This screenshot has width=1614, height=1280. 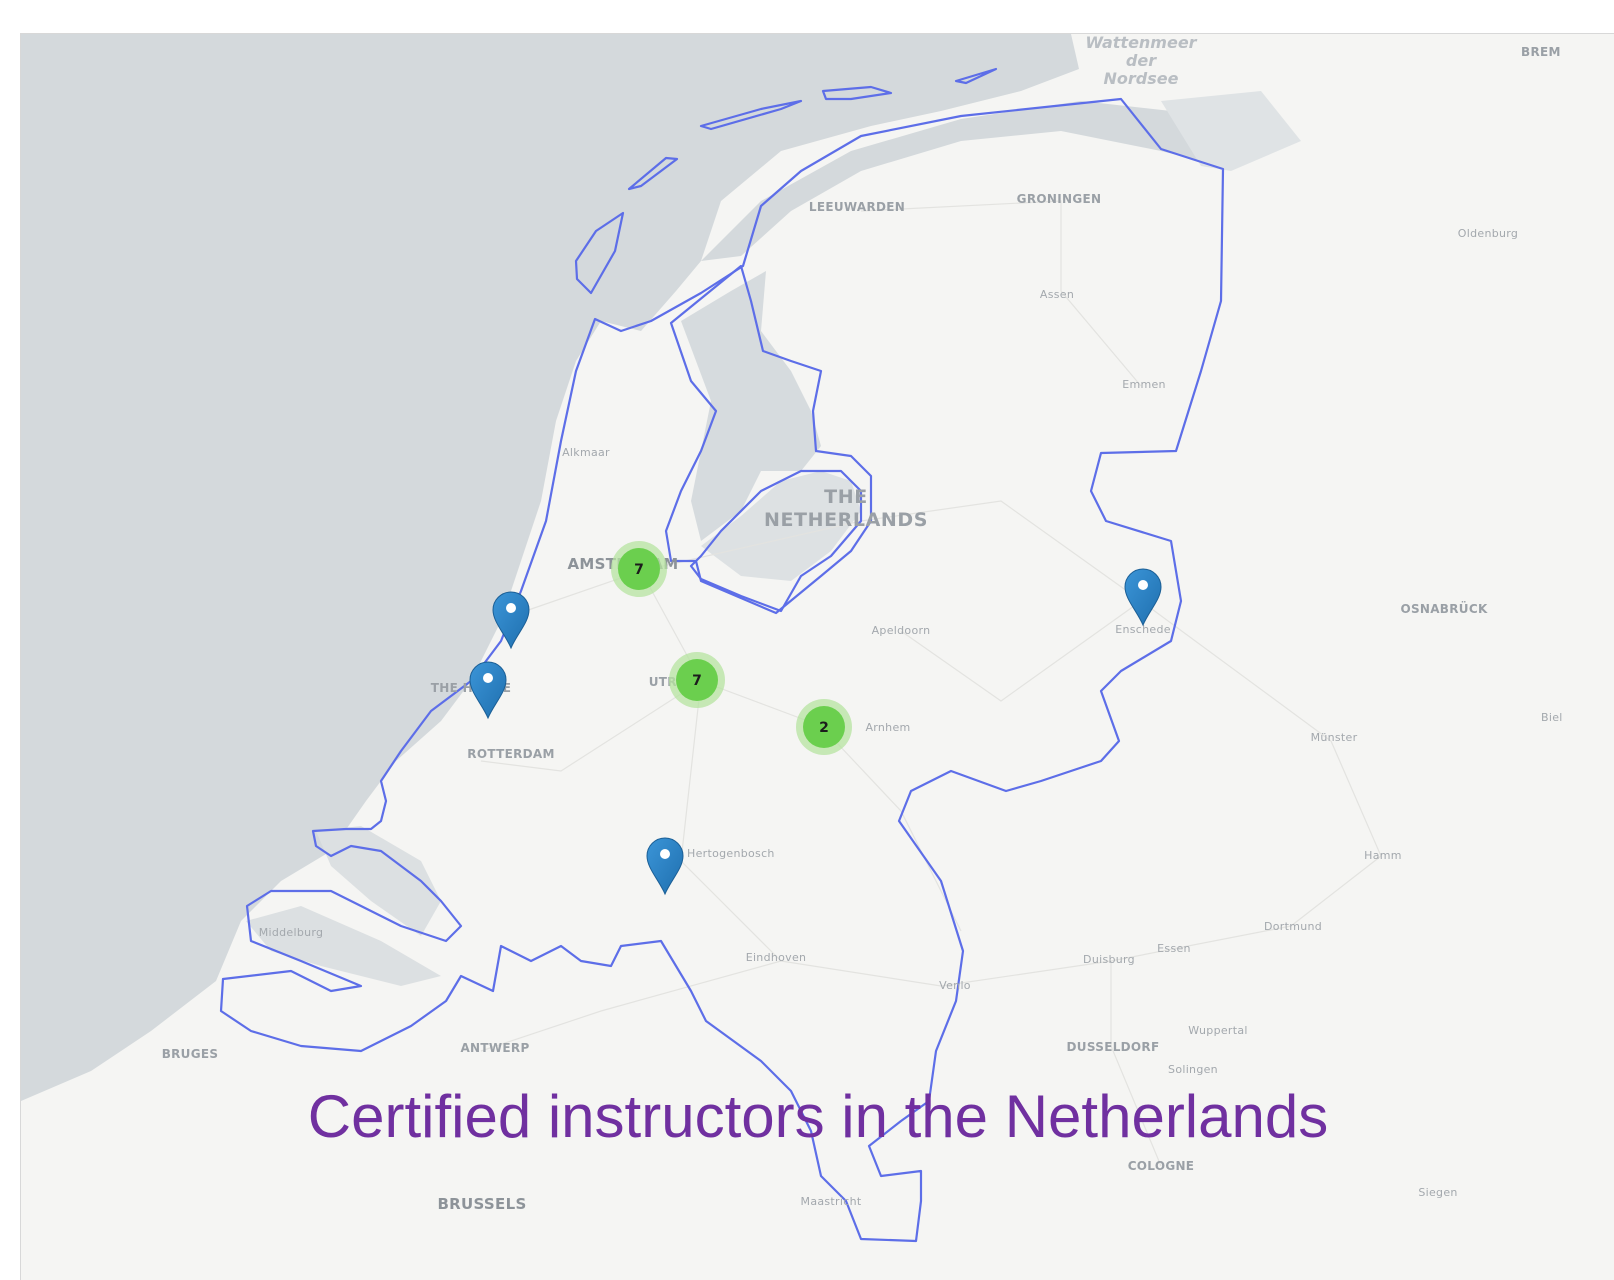 I want to click on cluster-marker-utrecht: 7, so click(x=697, y=680).